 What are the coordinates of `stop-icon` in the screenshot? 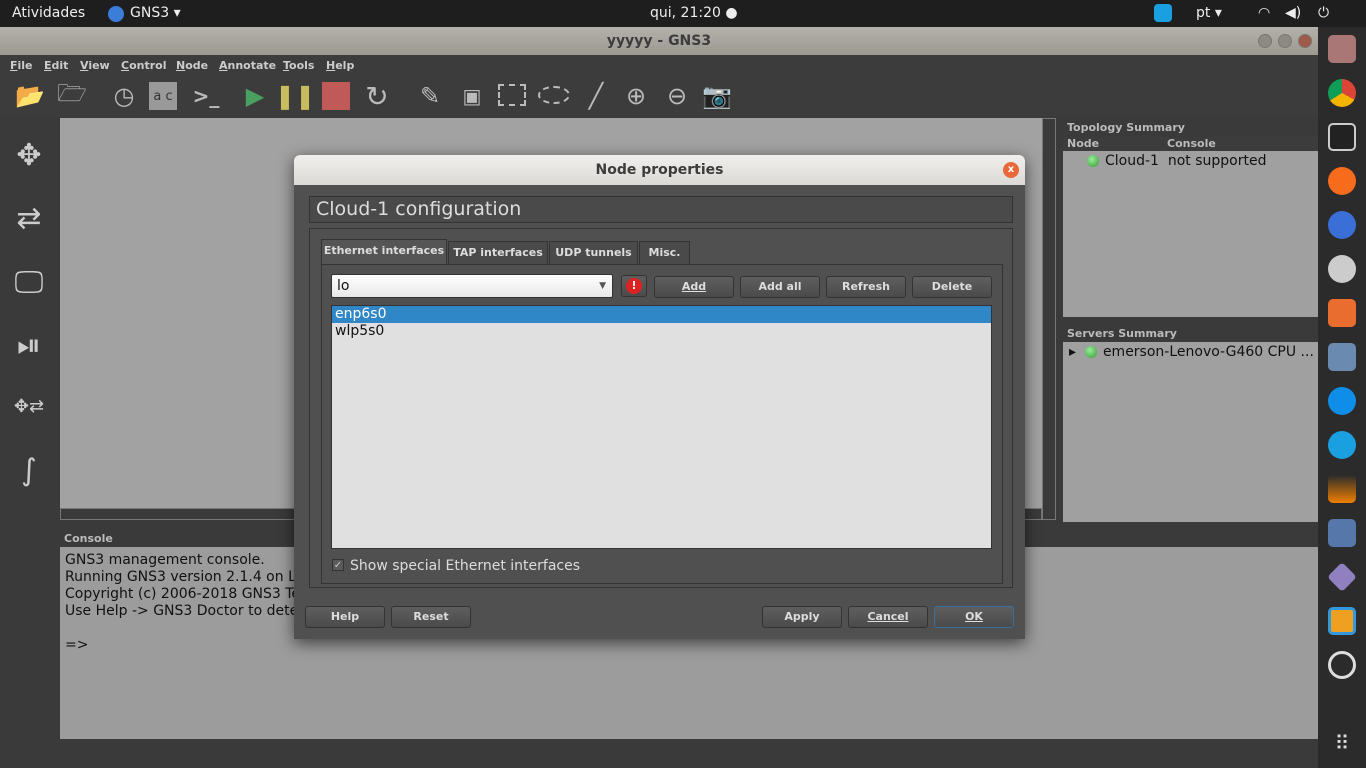 It's located at (336, 96).